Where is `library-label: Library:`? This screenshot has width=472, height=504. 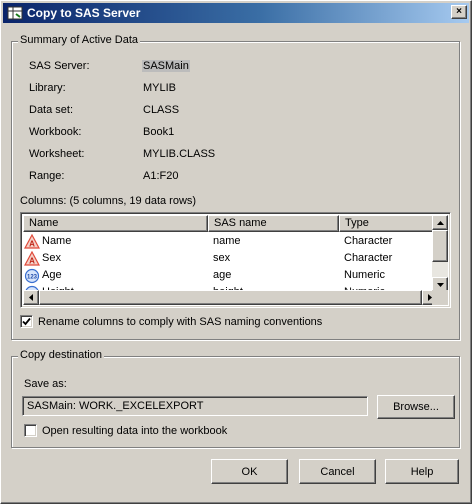
library-label: Library: is located at coordinates (47, 88).